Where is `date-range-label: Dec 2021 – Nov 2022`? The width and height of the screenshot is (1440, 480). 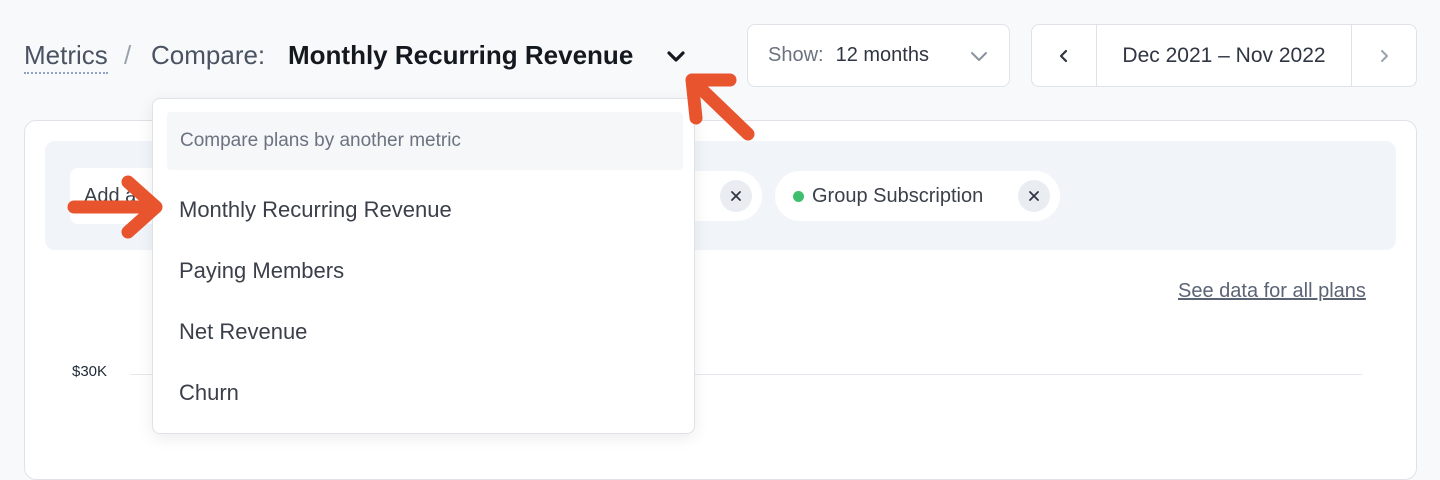 date-range-label: Dec 2021 – Nov 2022 is located at coordinates (1224, 55).